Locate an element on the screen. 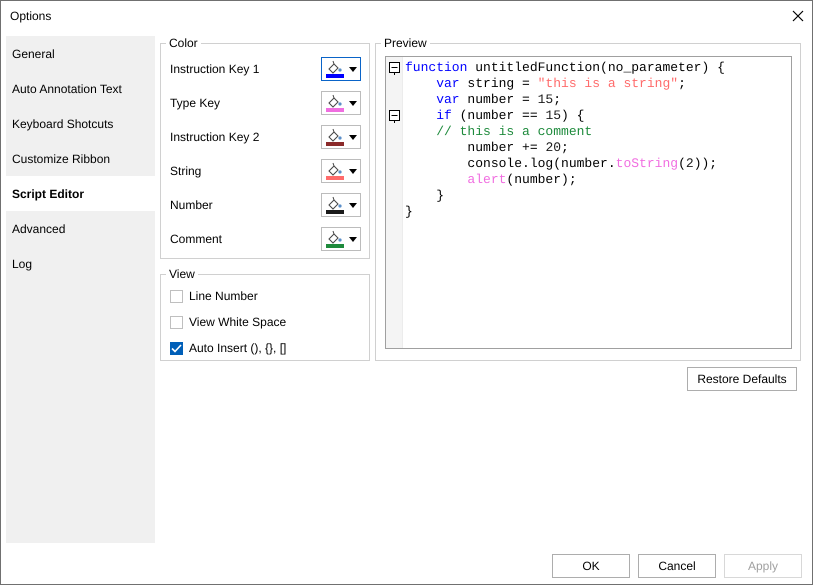  group-title: Color is located at coordinates (183, 43).